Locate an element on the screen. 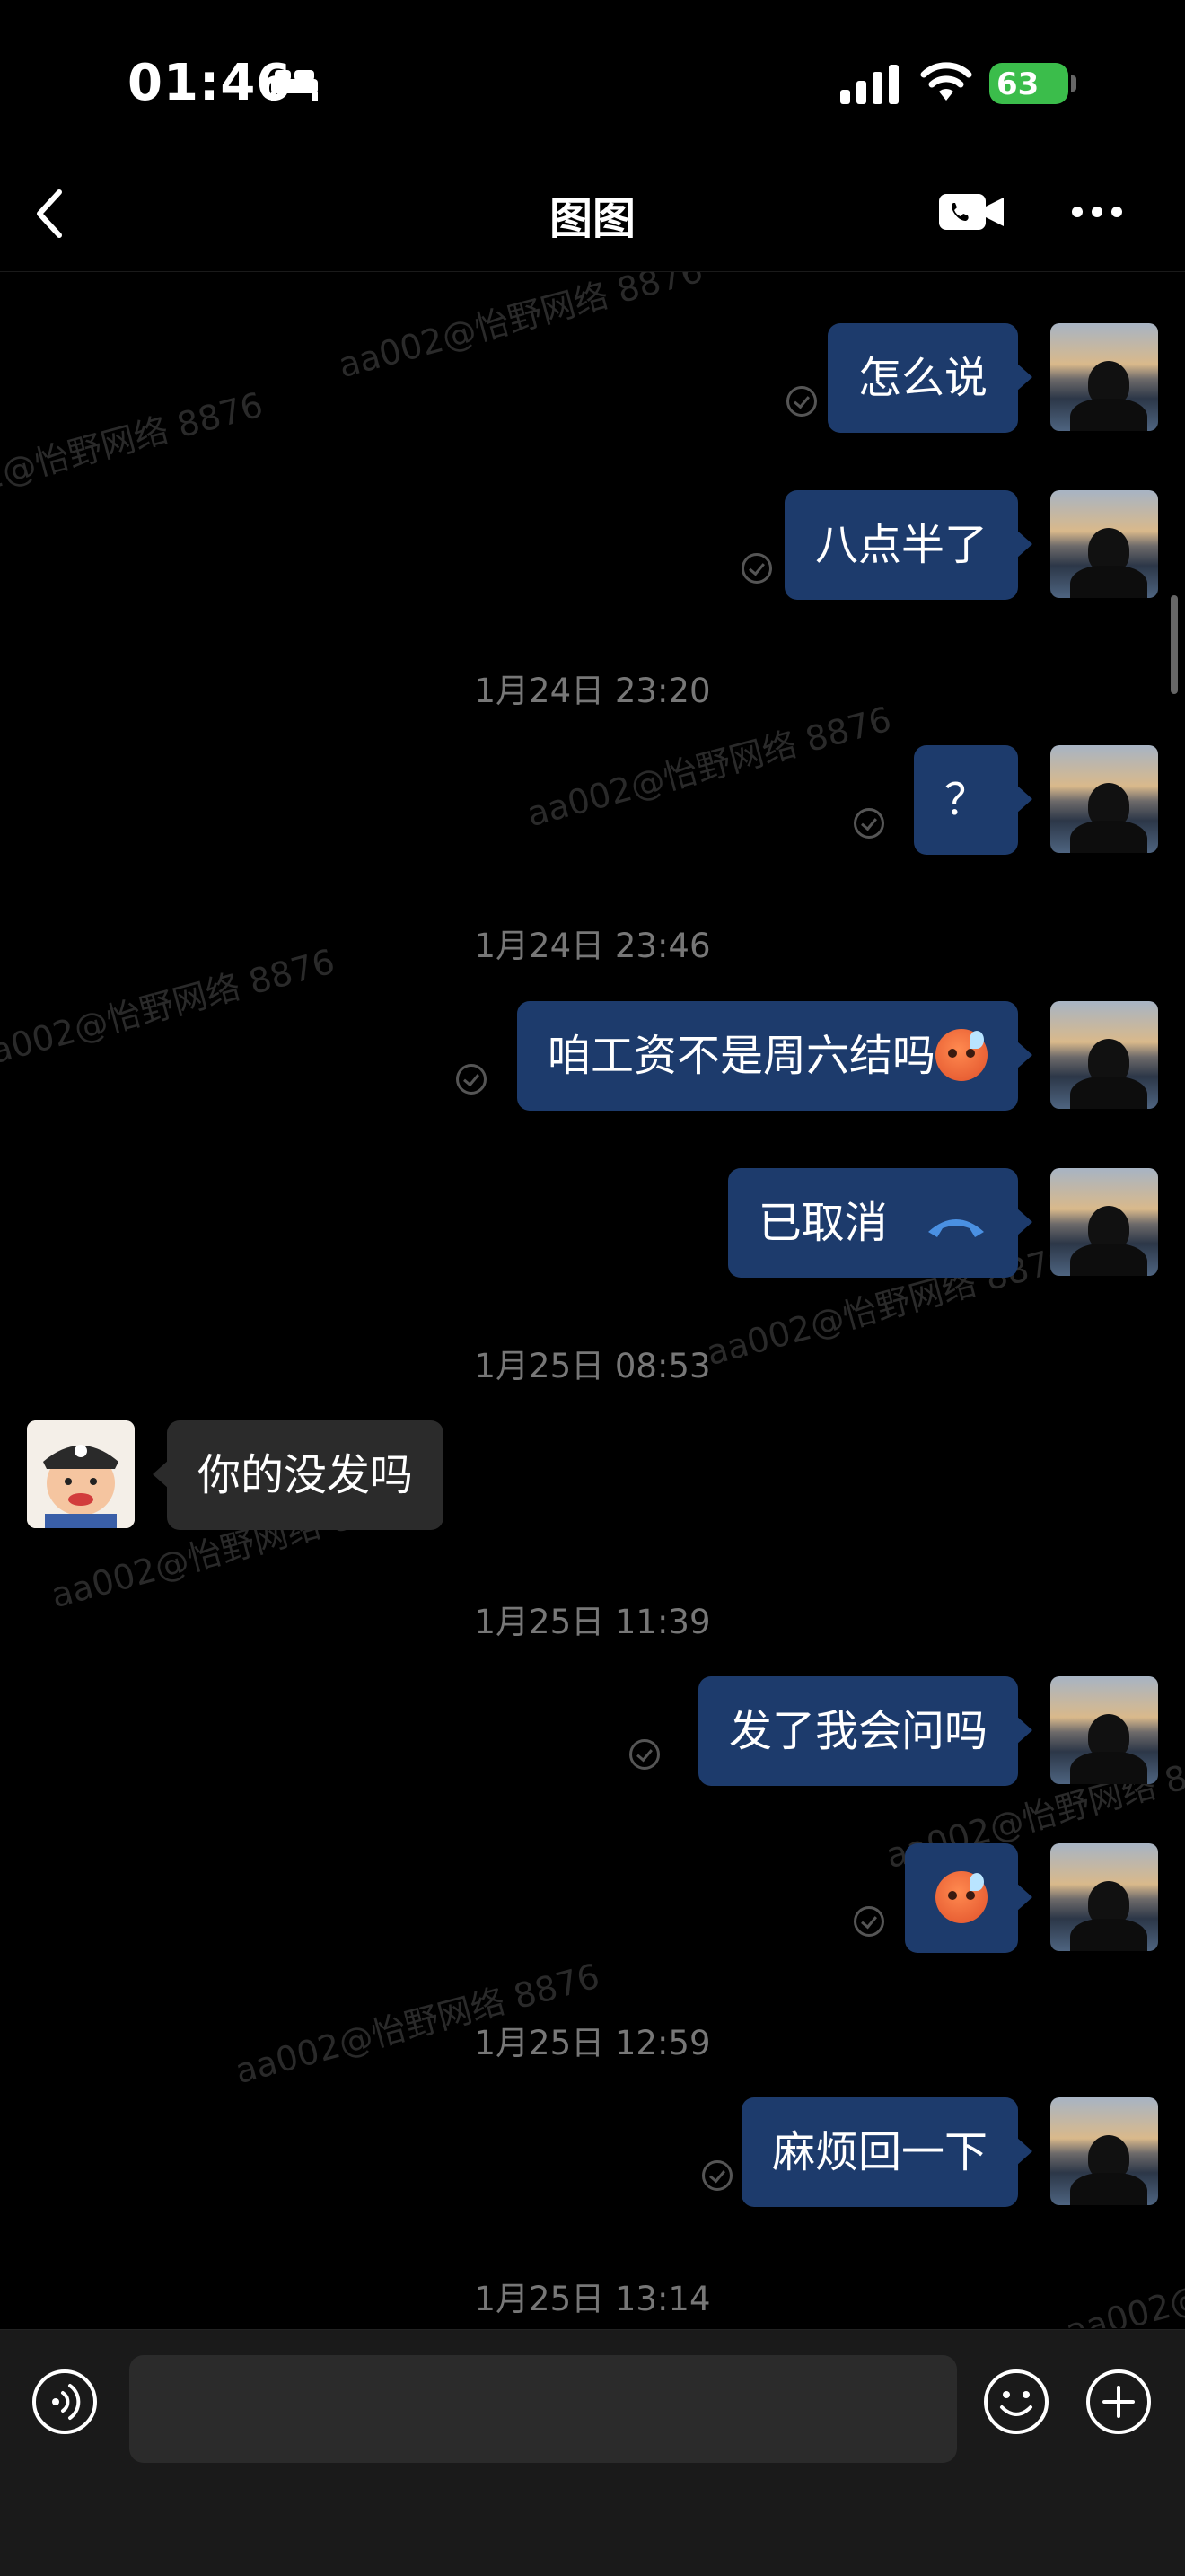  more-icon is located at coordinates (1097, 212).